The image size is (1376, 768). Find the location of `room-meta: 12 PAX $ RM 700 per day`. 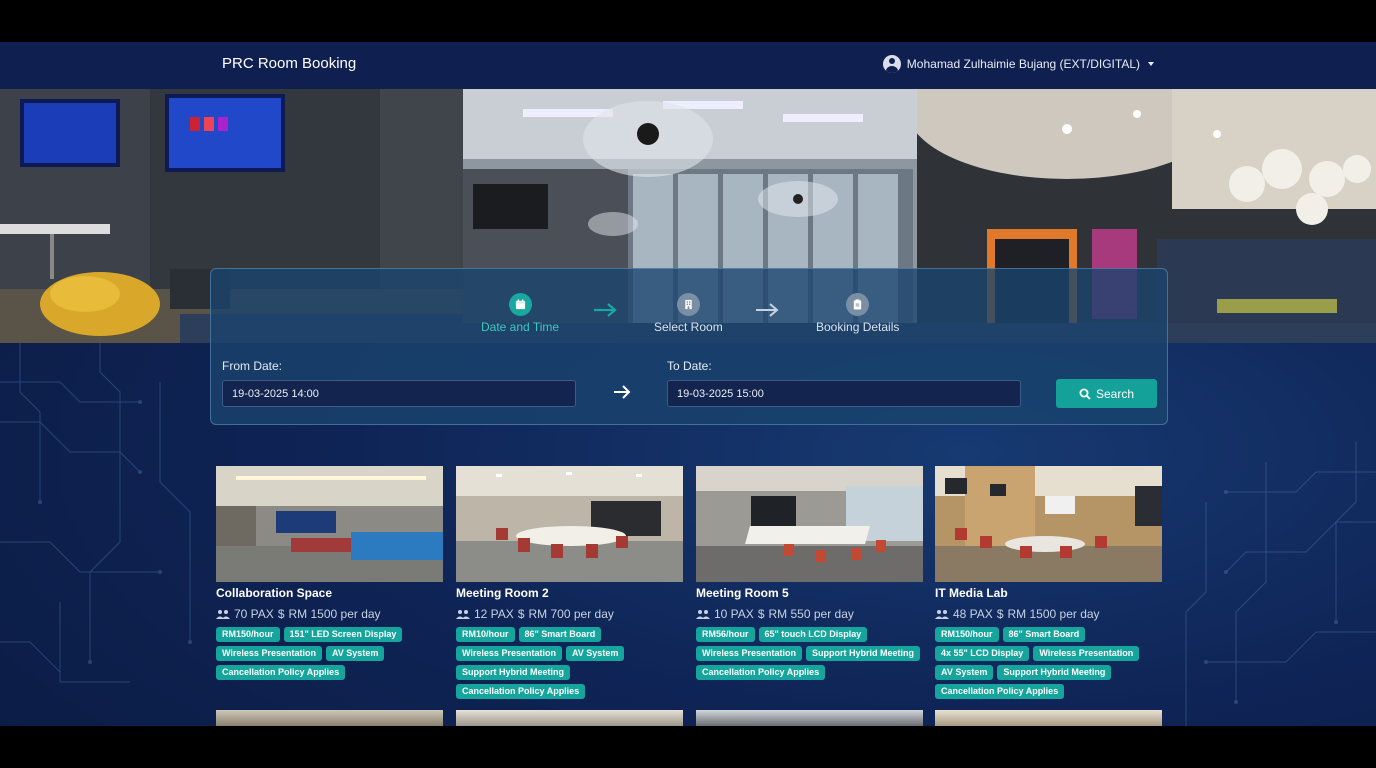

room-meta: 12 PAX $ RM 700 per day is located at coordinates (569, 614).